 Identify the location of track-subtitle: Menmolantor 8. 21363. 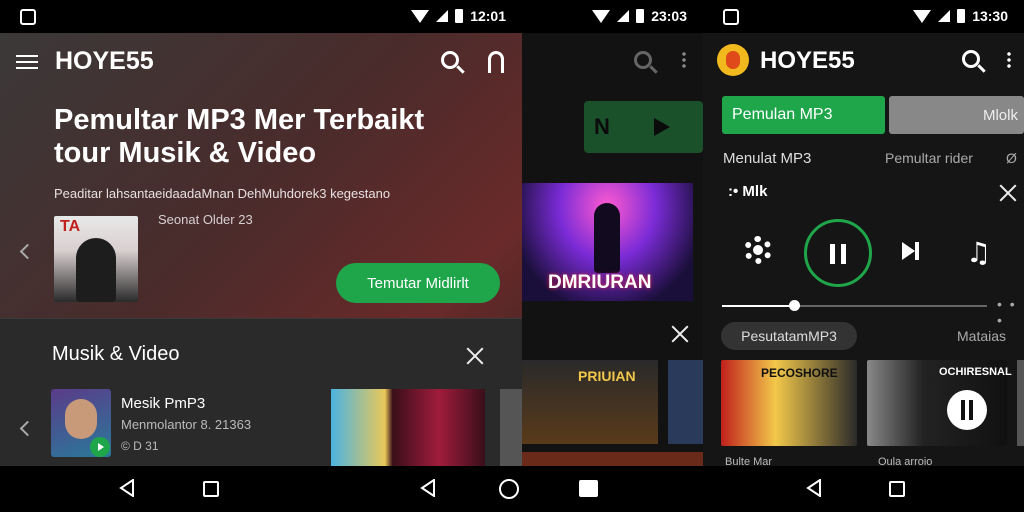
(186, 424).